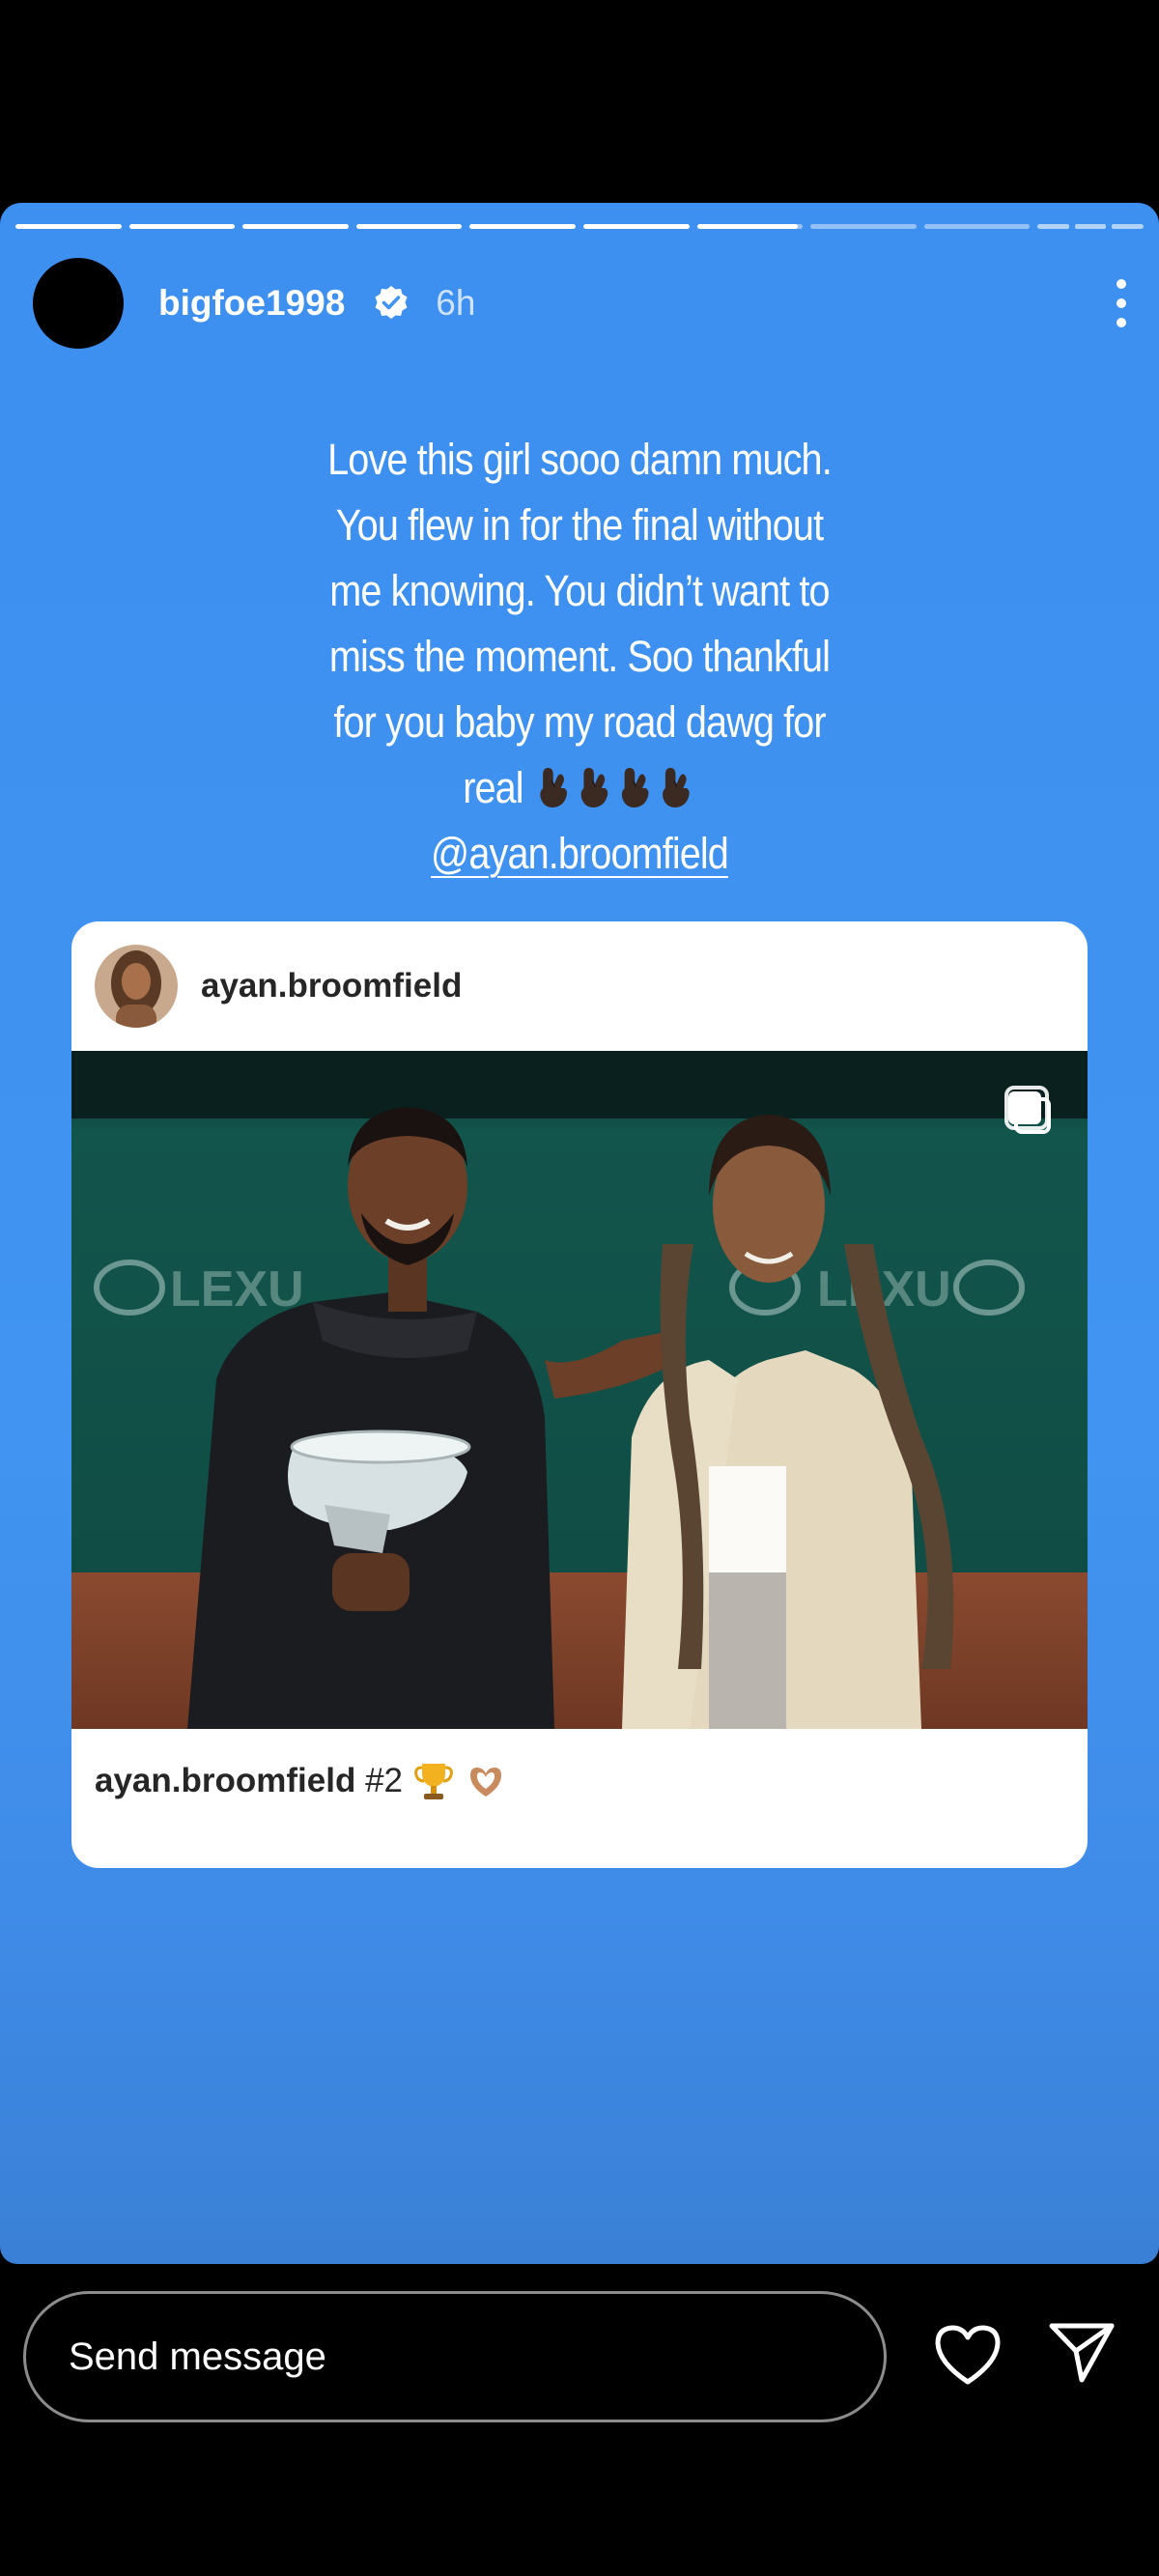 The height and width of the screenshot is (2576, 1159). I want to click on send-message-input: Send message, so click(455, 2356).